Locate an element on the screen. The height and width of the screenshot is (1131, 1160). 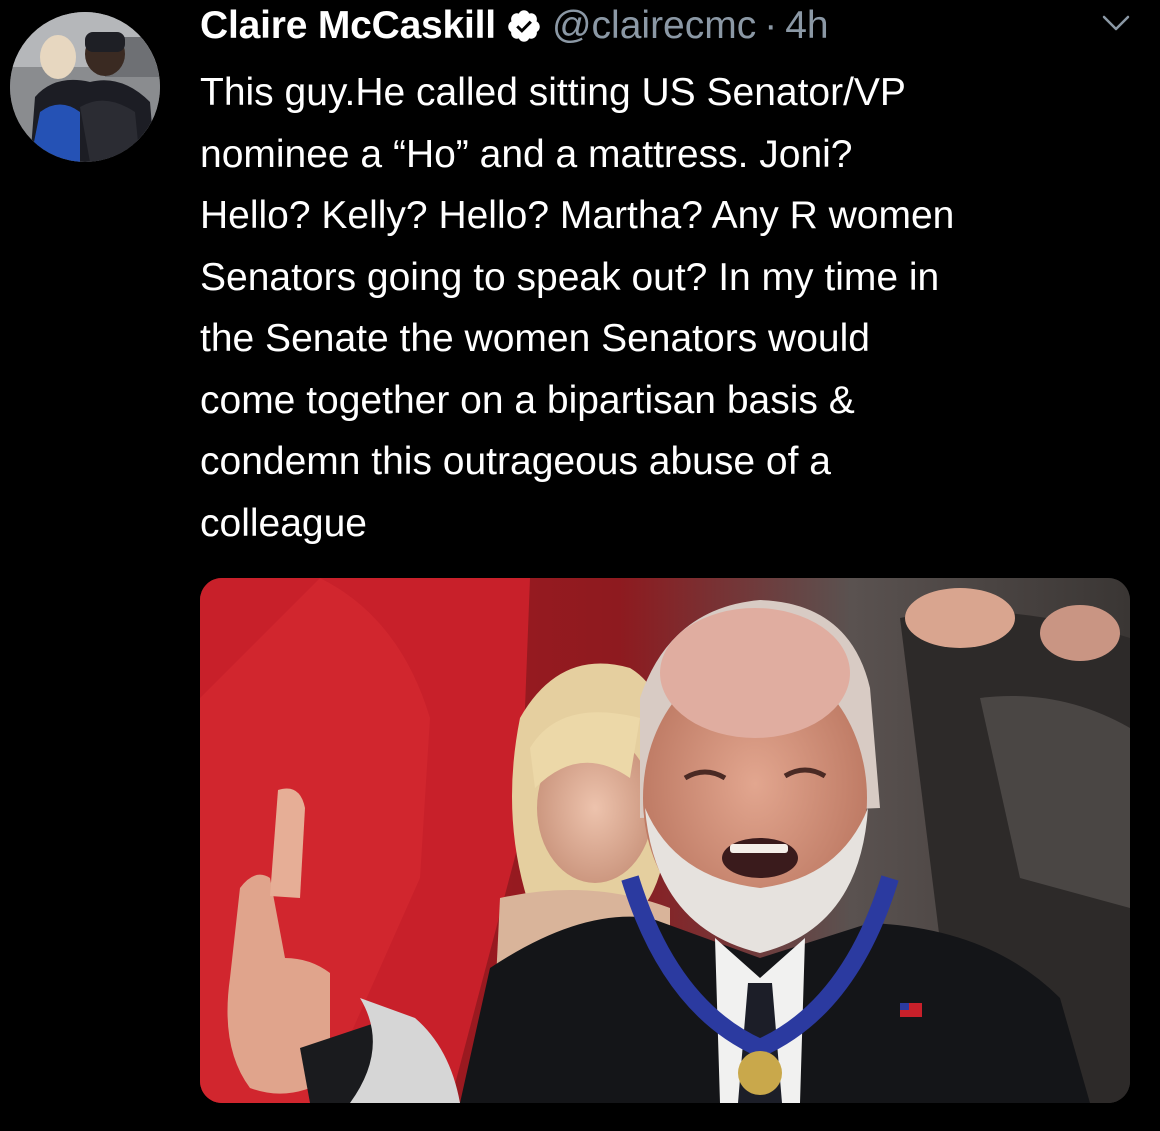
avatar is located at coordinates (85, 87).